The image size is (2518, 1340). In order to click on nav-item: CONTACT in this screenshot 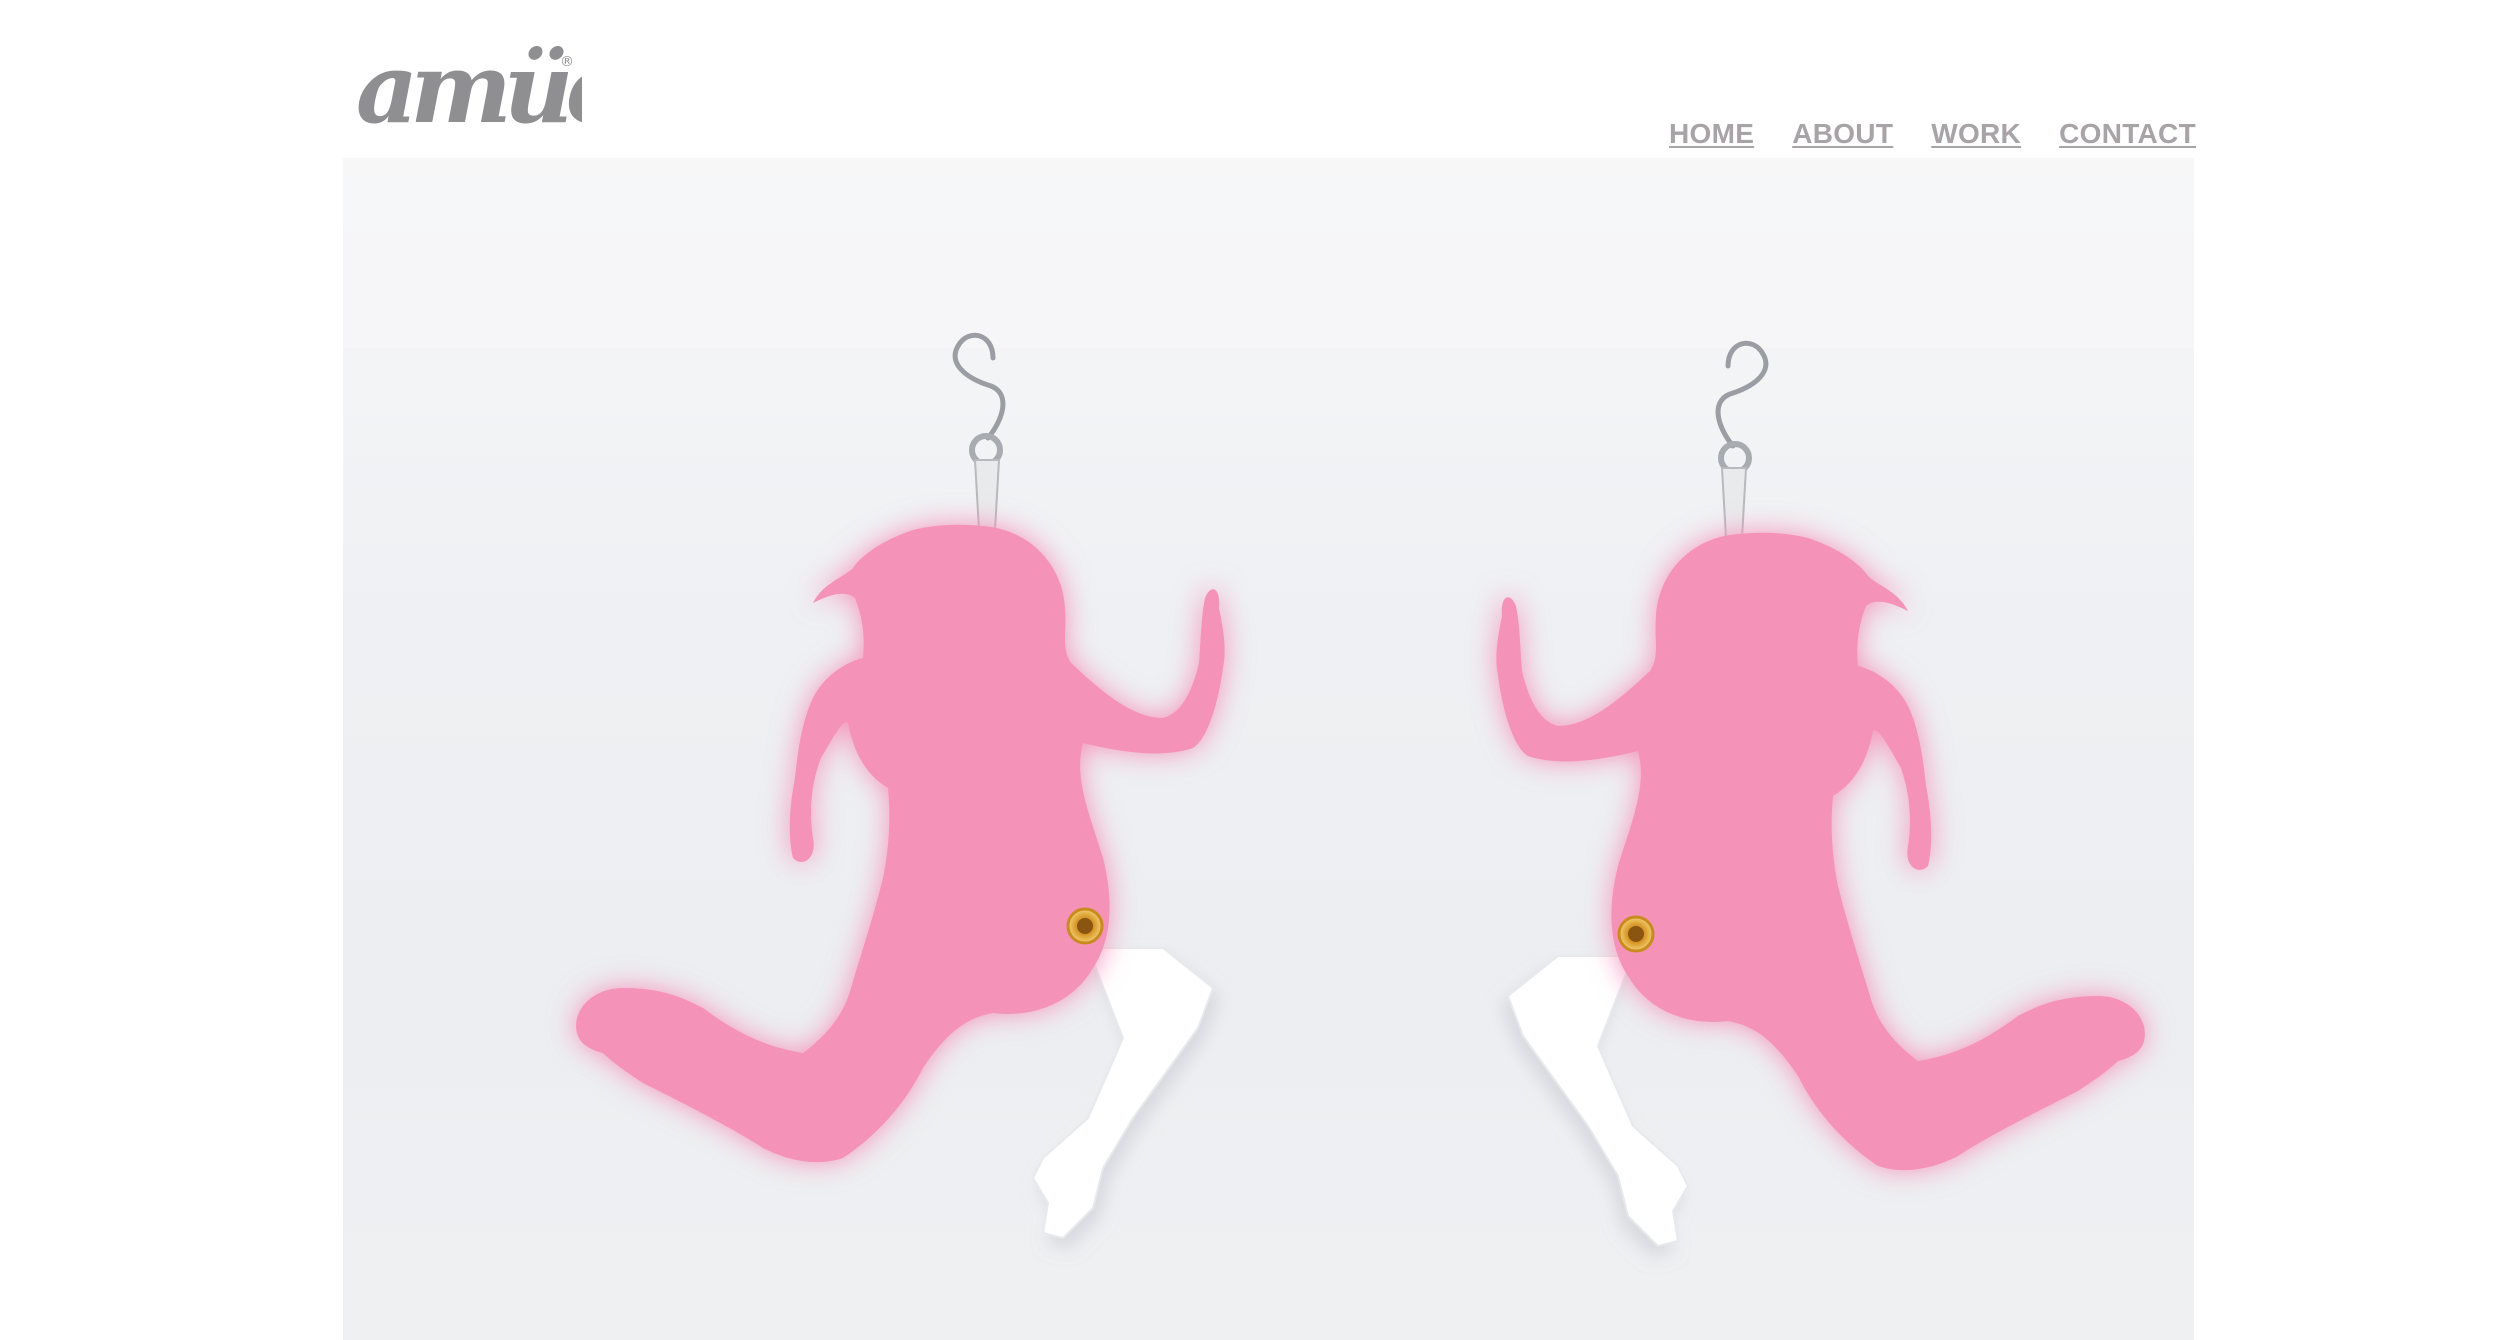, I will do `click(2127, 134)`.